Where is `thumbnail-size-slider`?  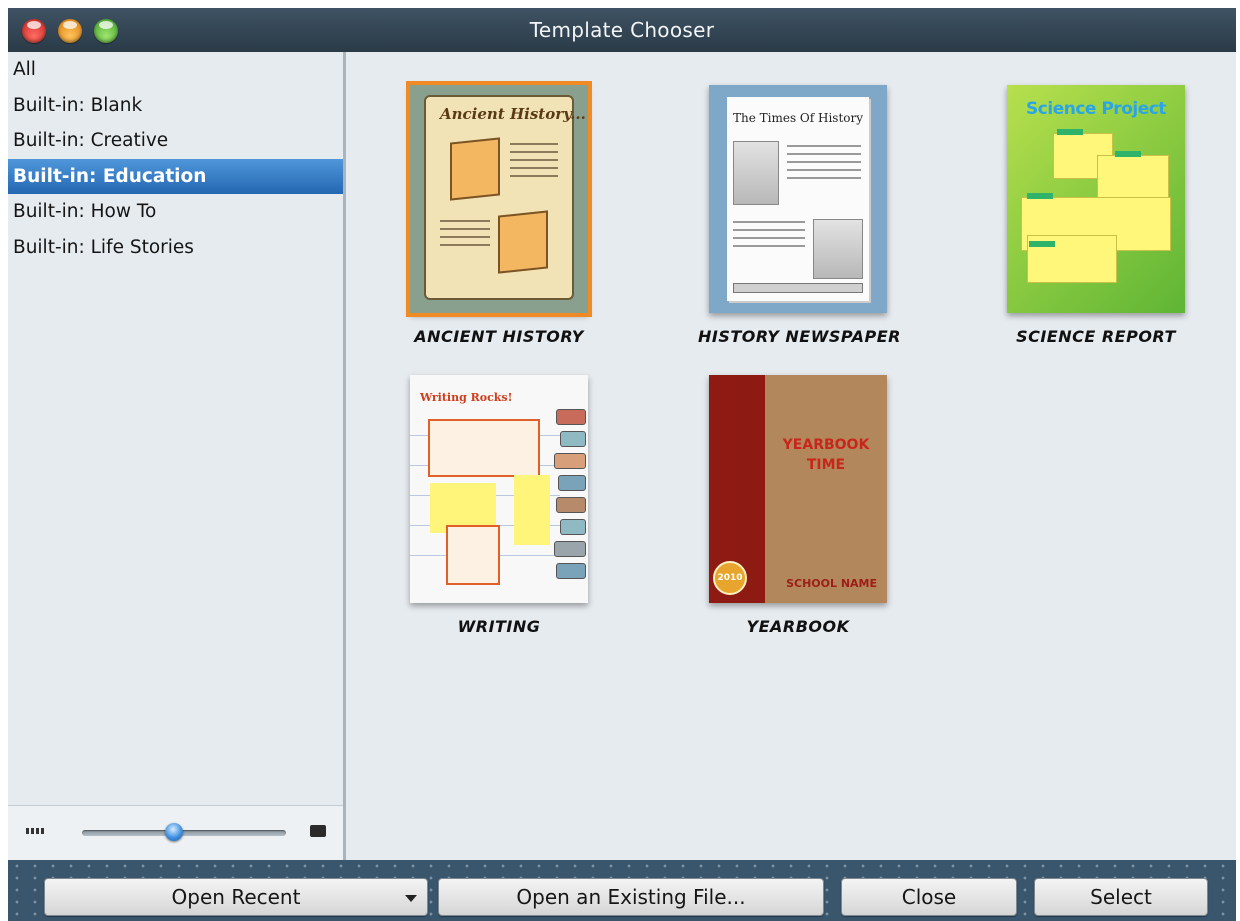 thumbnail-size-slider is located at coordinates (184, 833).